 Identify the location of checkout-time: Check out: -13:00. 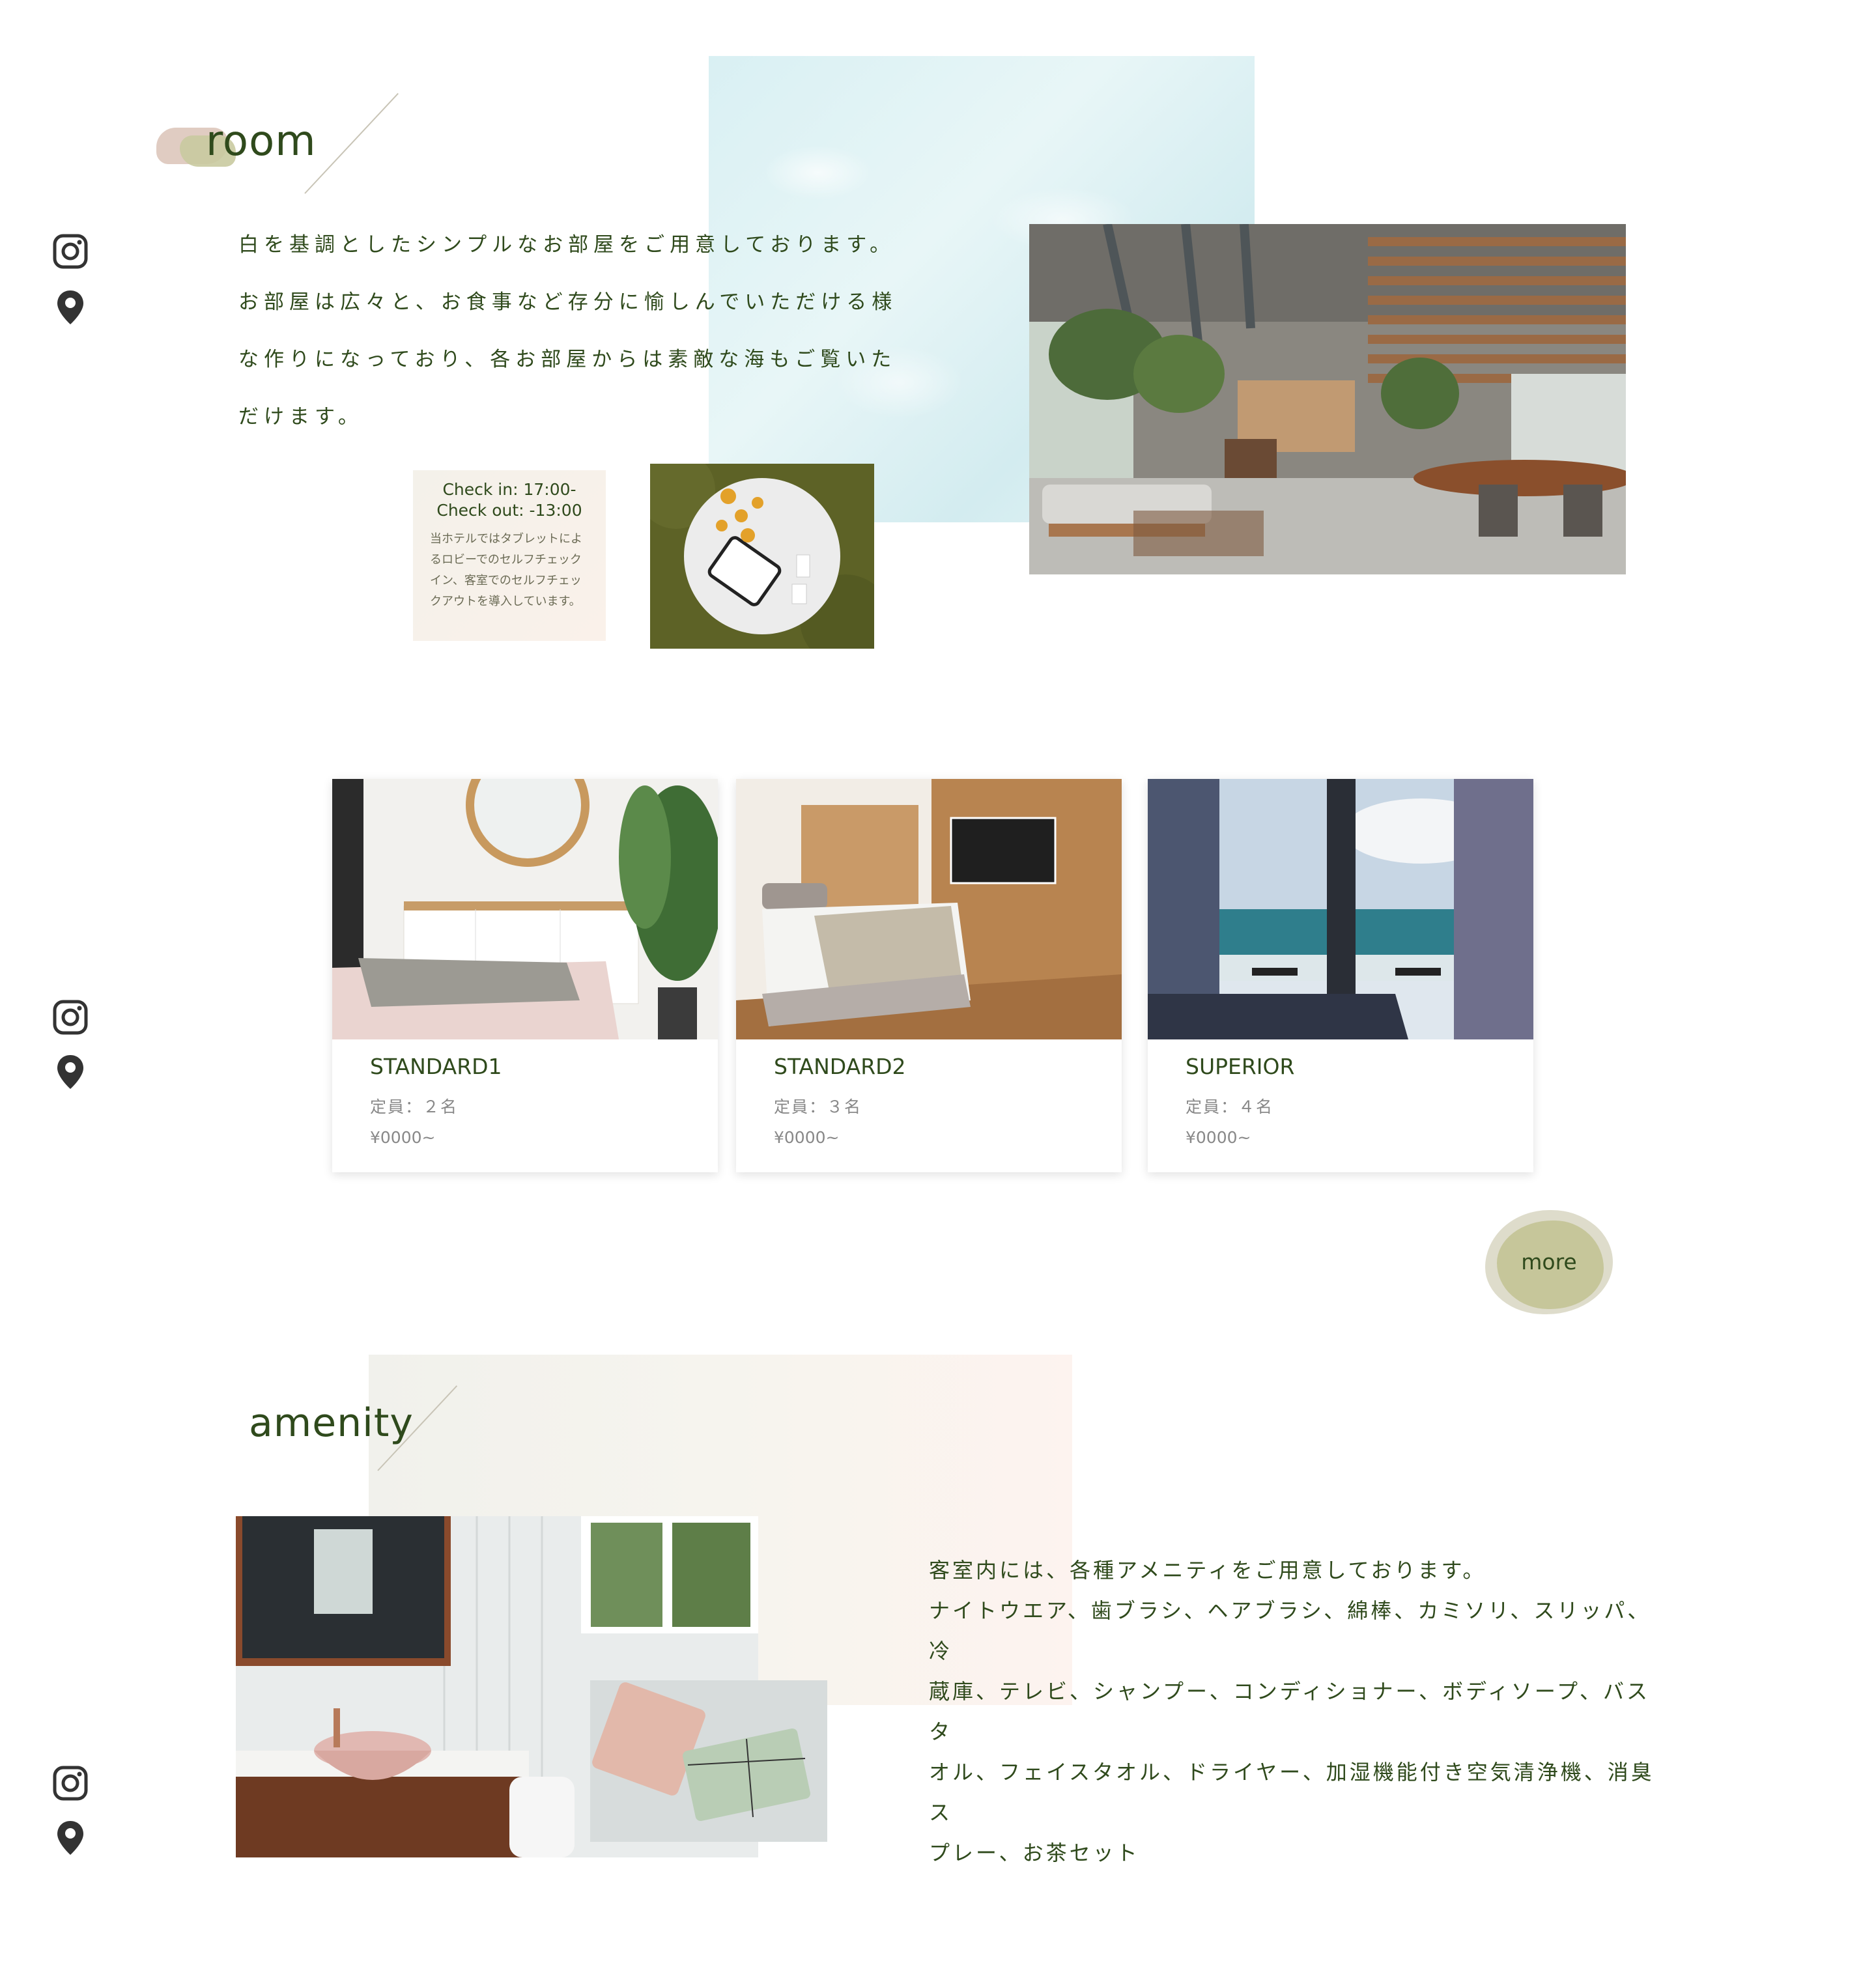
(509, 510).